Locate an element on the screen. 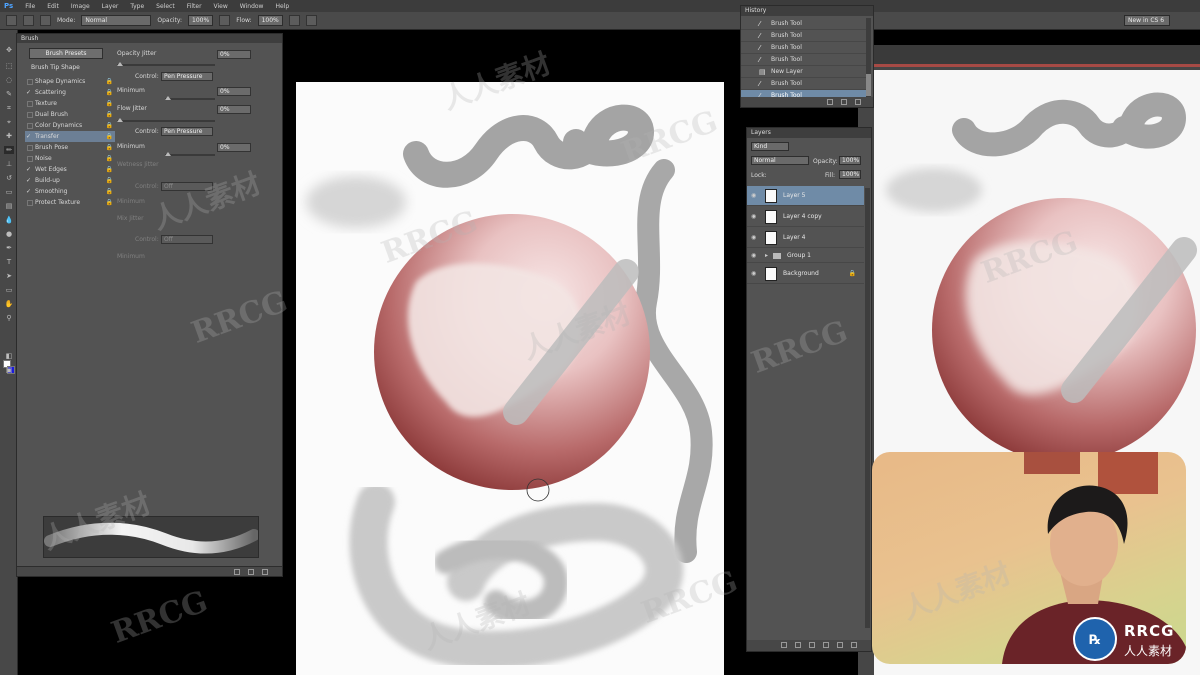 This screenshot has width=1200, height=675. link-layers-icon is located at coordinates (784, 645).